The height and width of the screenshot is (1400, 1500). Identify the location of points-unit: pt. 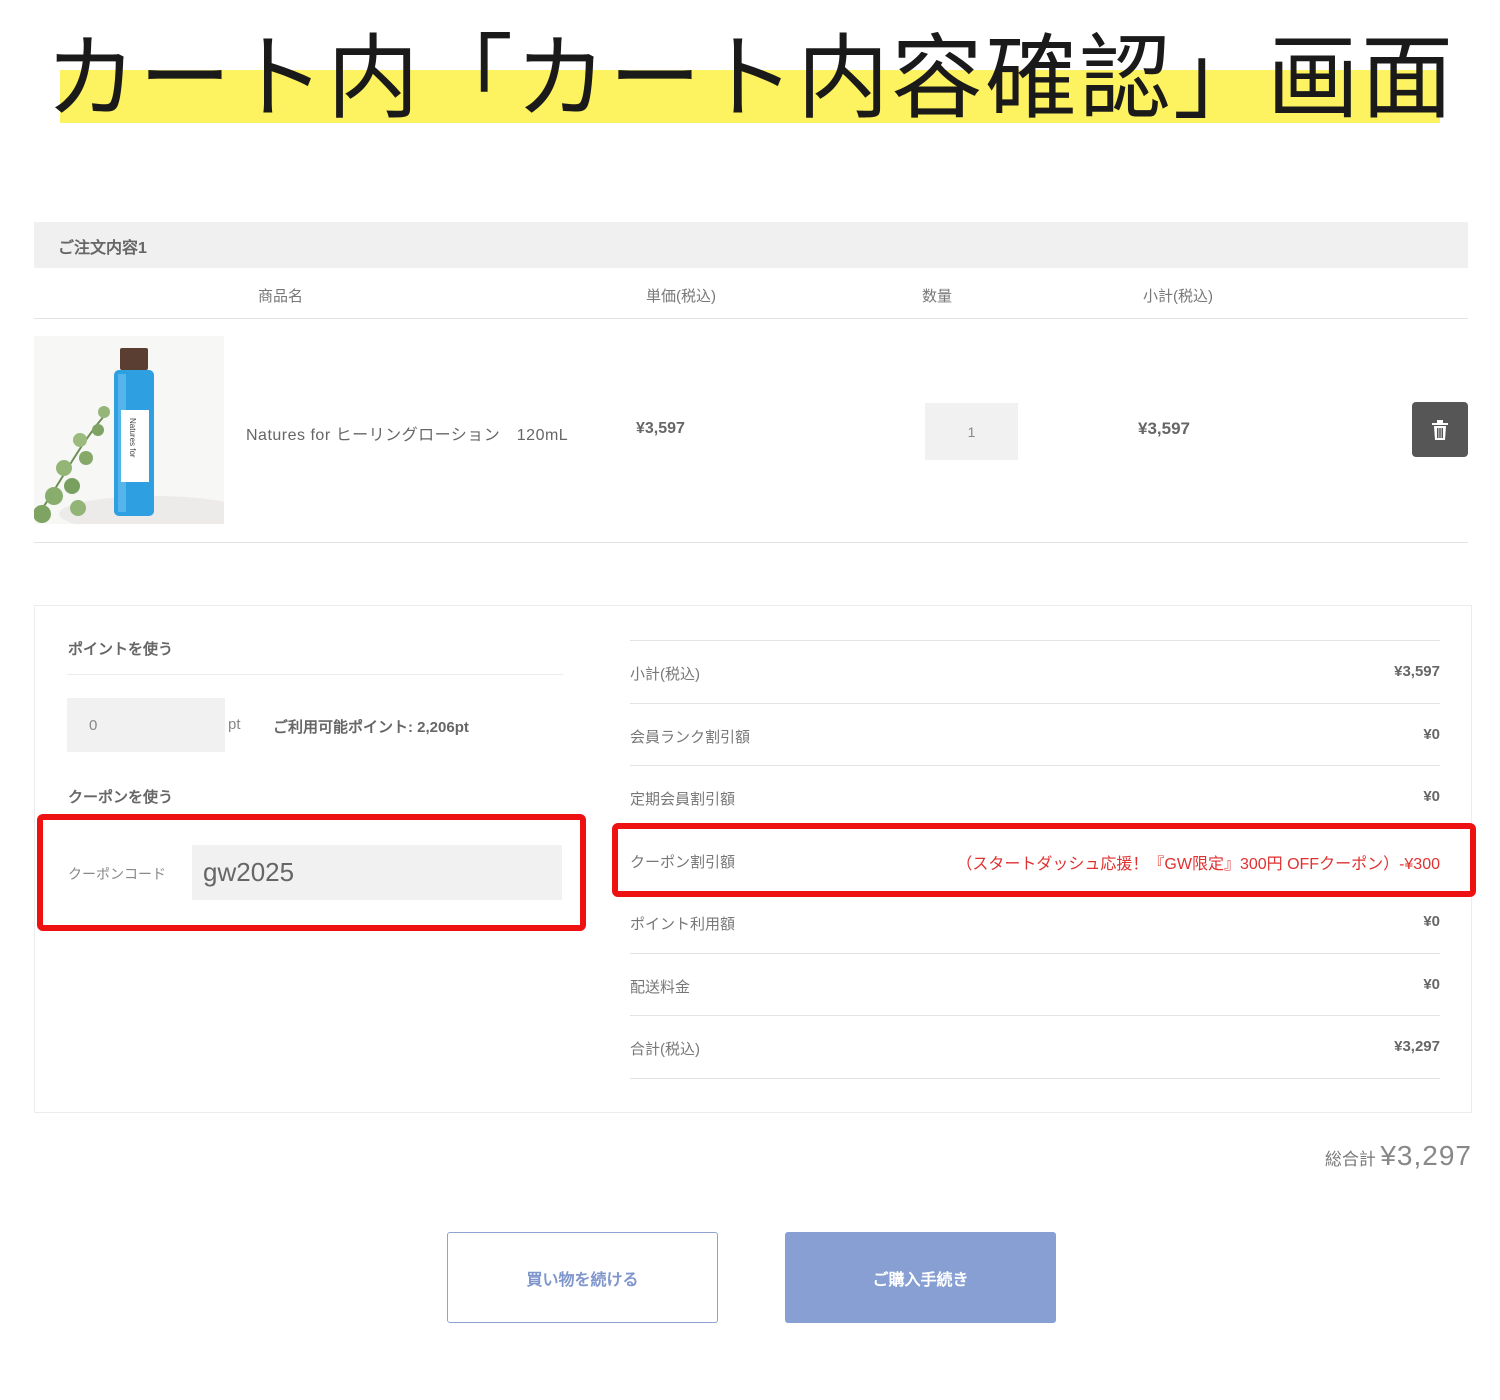
(234, 724).